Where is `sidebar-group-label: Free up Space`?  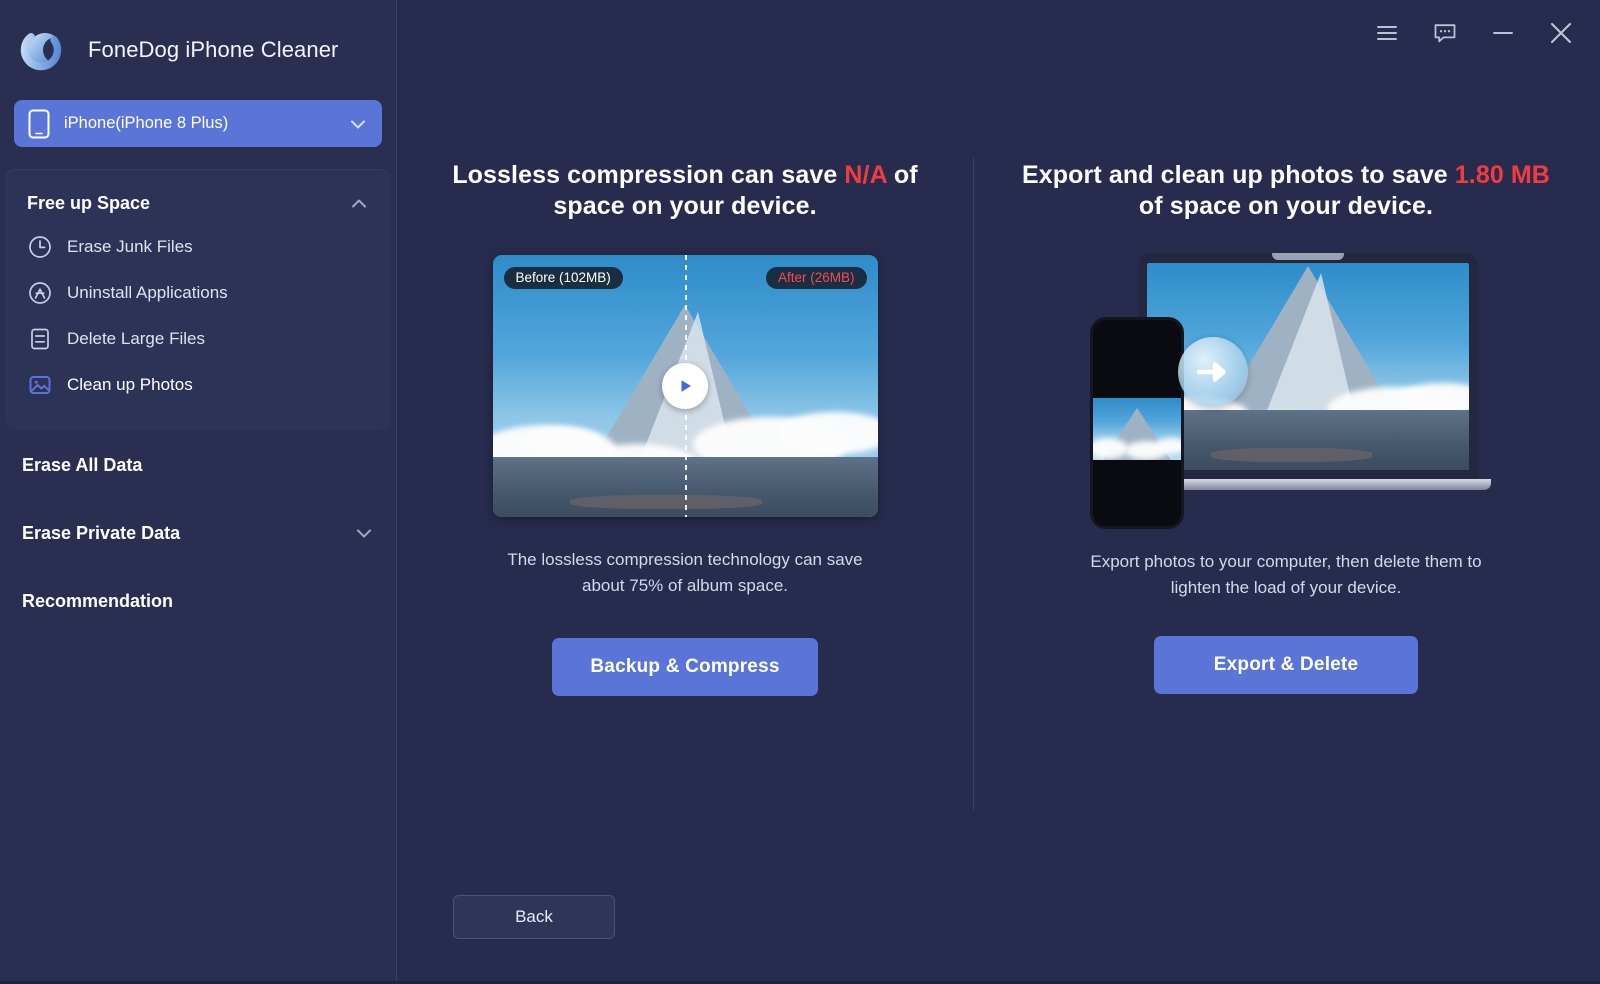 sidebar-group-label: Free up Space is located at coordinates (89, 203).